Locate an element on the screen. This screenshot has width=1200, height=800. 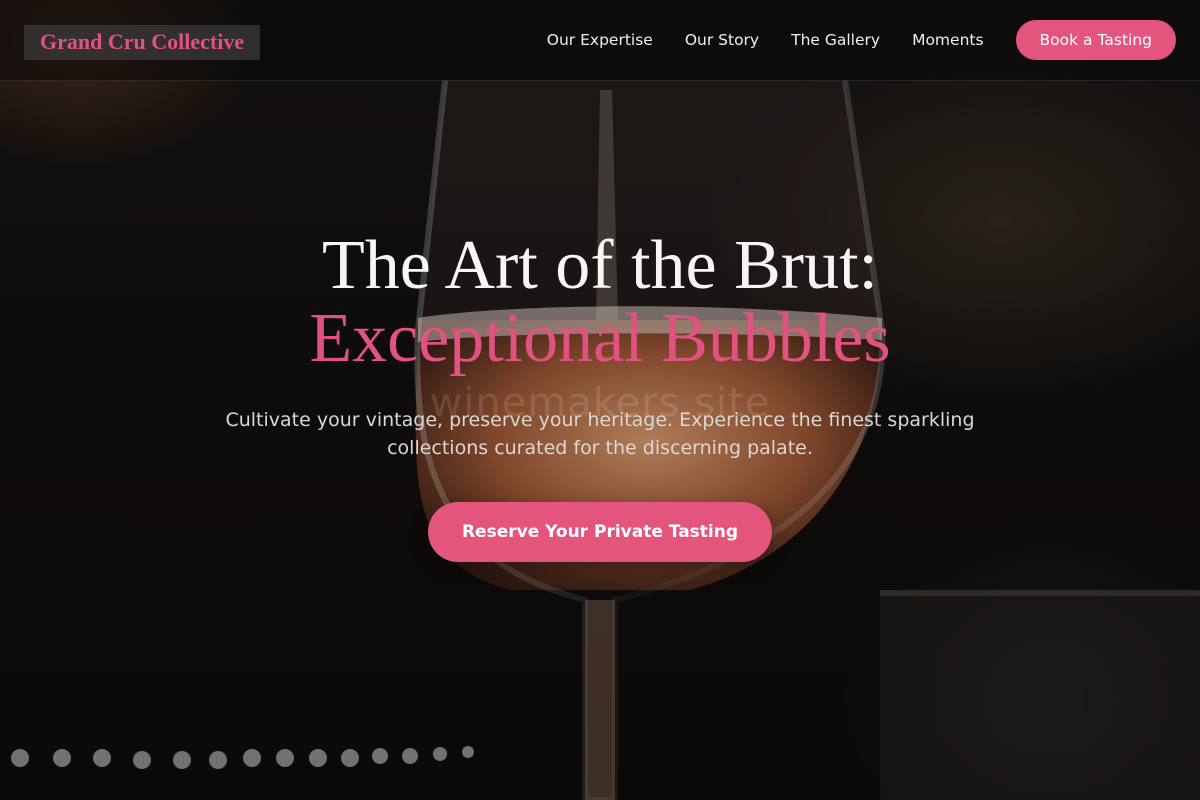
nav-link-the-gallery: The Gallery is located at coordinates (835, 40).